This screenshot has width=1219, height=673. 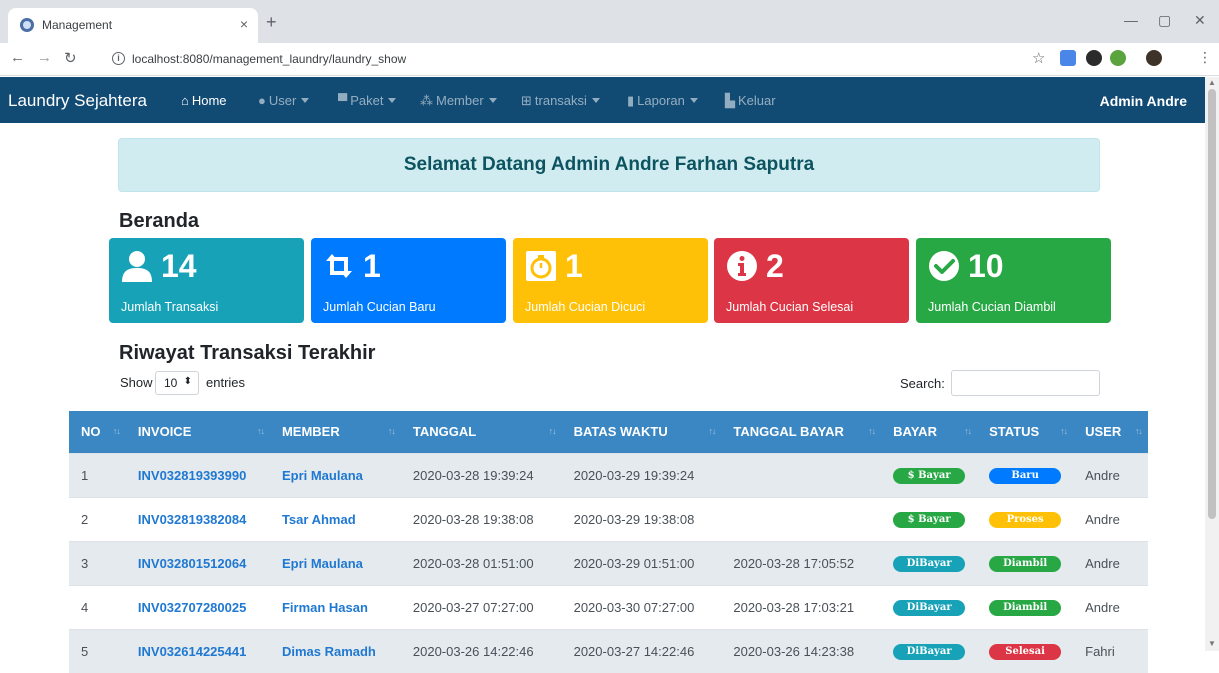 I want to click on status-badge: Baru, so click(x=1025, y=476).